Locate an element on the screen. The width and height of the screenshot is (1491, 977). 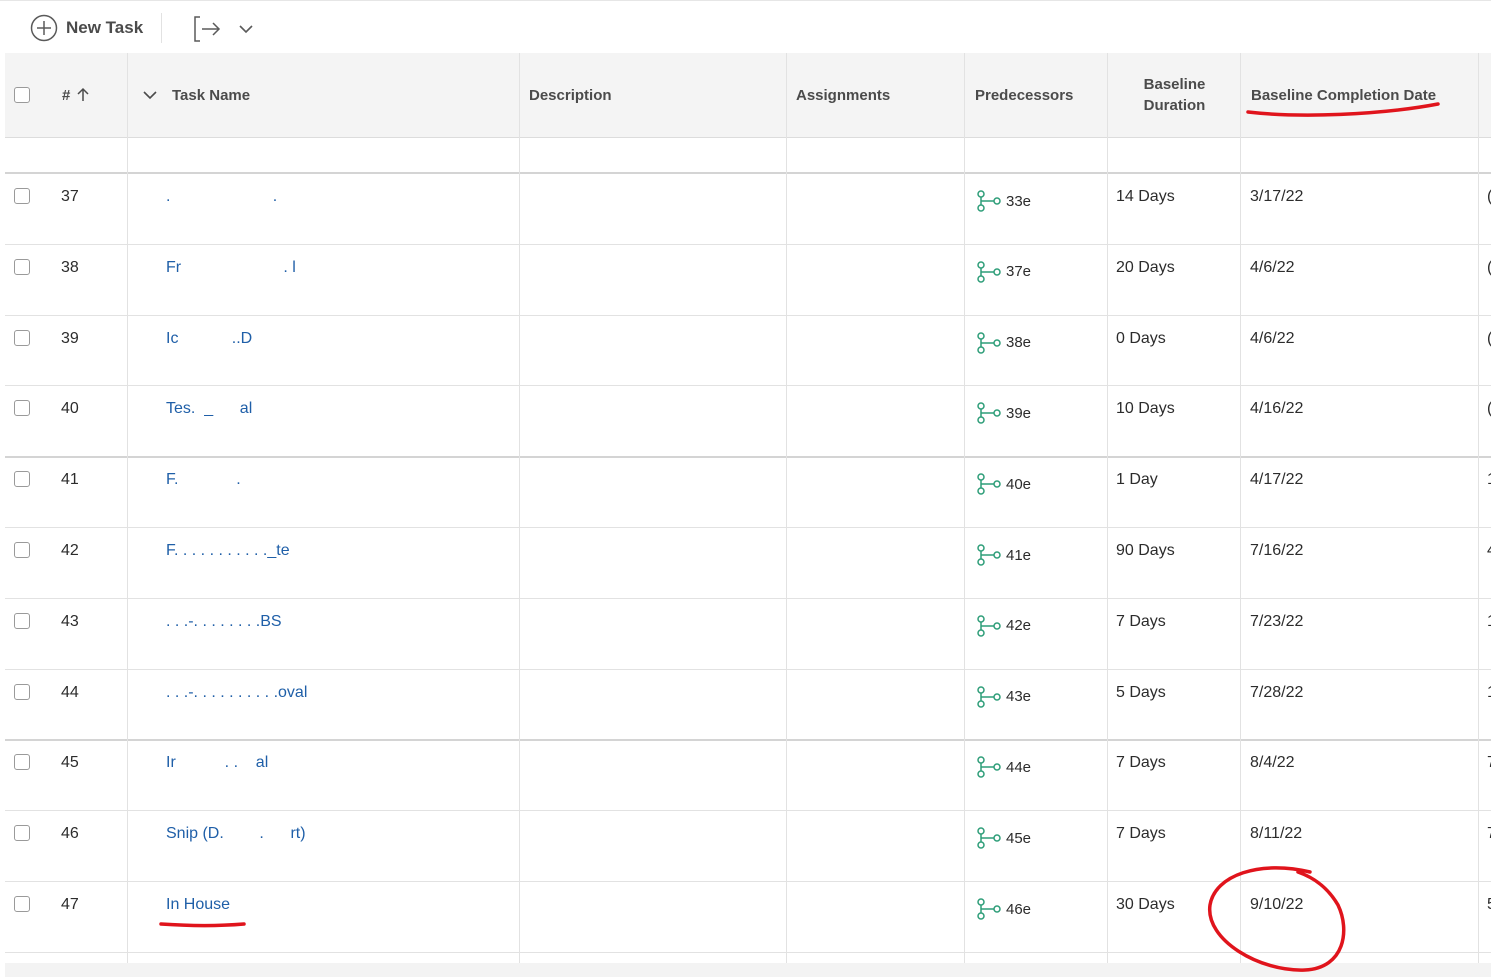
predecessor-value: 41e is located at coordinates (1019, 555).